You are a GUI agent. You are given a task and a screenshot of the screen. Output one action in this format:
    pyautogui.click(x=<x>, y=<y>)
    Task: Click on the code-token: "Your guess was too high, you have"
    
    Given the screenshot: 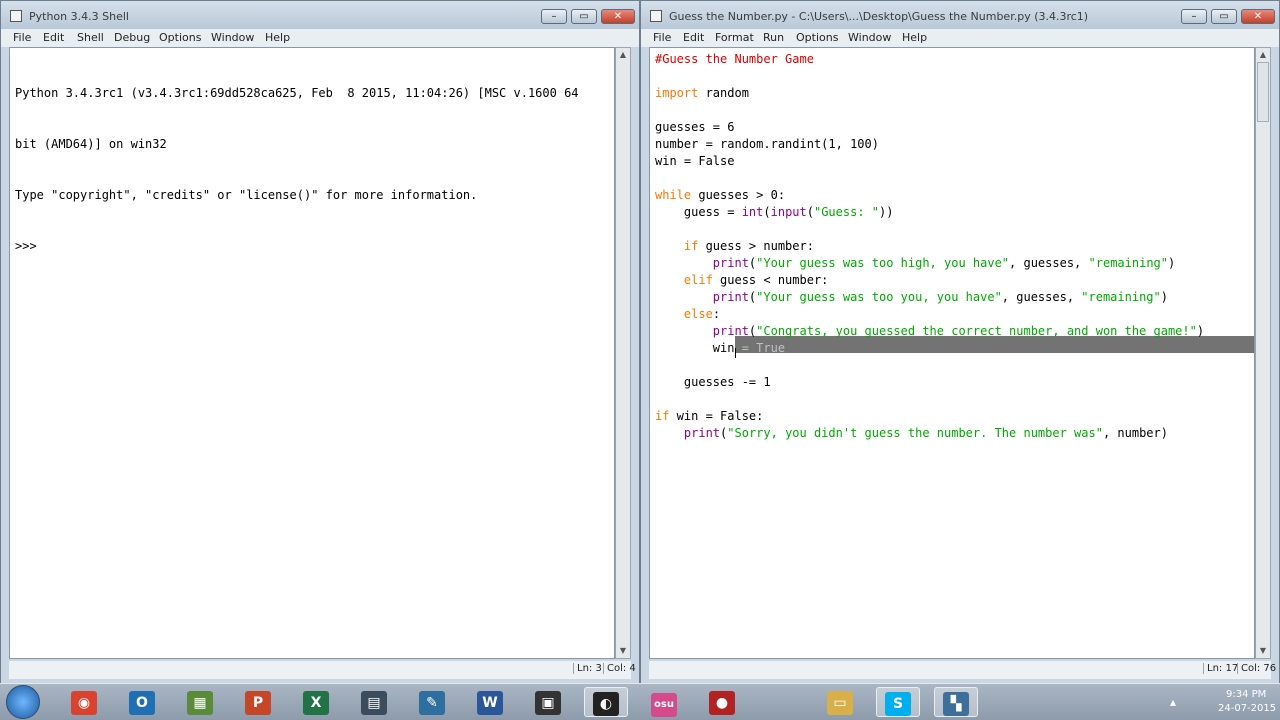 What is the action you would take?
    pyautogui.click(x=883, y=263)
    